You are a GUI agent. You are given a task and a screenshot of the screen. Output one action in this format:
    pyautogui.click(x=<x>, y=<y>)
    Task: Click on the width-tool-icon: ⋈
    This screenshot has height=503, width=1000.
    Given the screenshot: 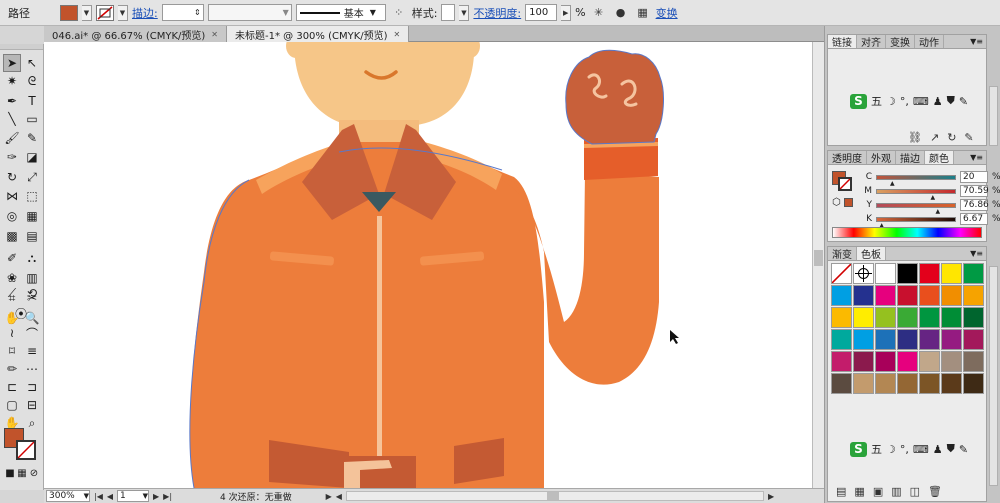 What is the action you would take?
    pyautogui.click(x=12, y=196)
    